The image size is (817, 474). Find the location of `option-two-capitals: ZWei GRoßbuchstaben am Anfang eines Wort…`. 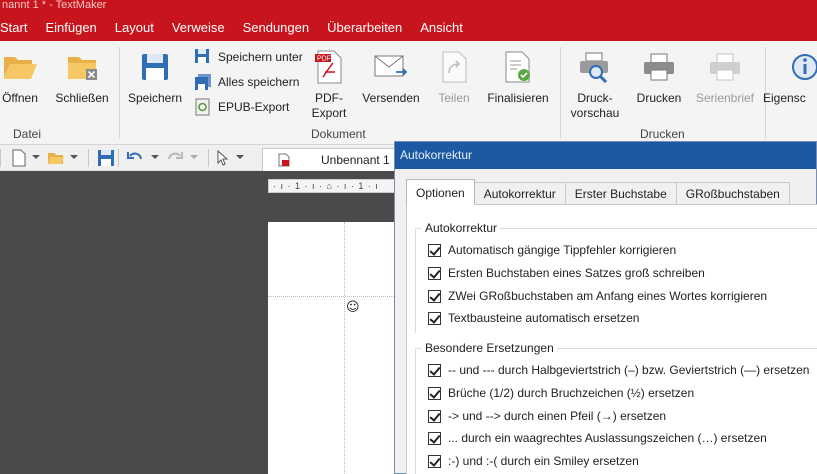

option-two-capitals: ZWei GRoßbuchstaben am Anfang eines Wort… is located at coordinates (597, 296).